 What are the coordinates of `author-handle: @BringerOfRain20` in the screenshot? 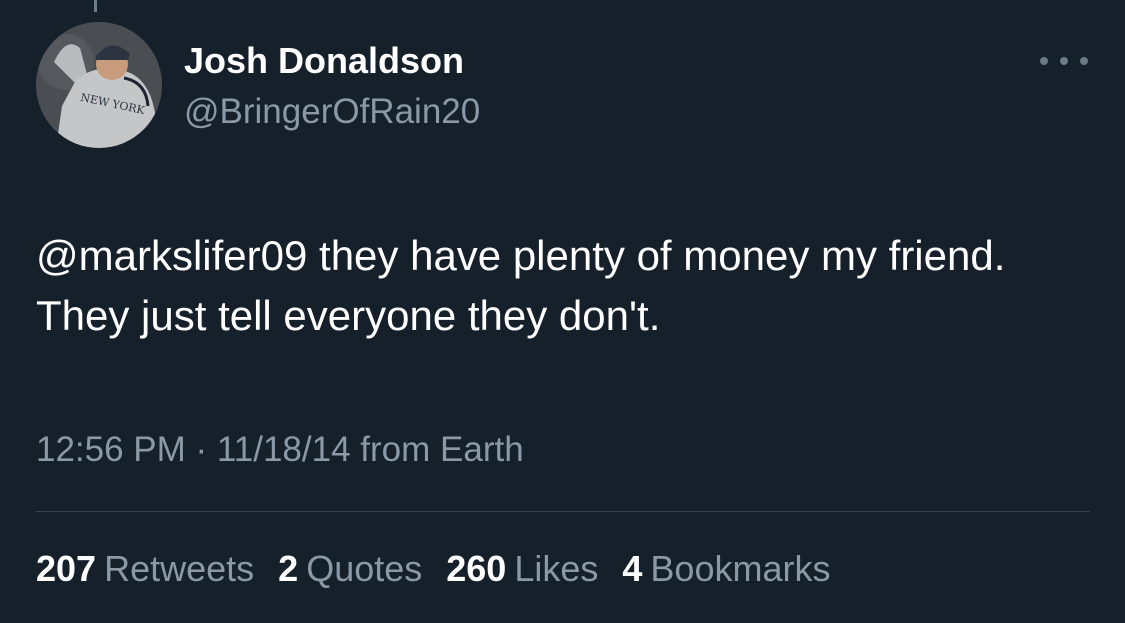 It's located at (332, 112).